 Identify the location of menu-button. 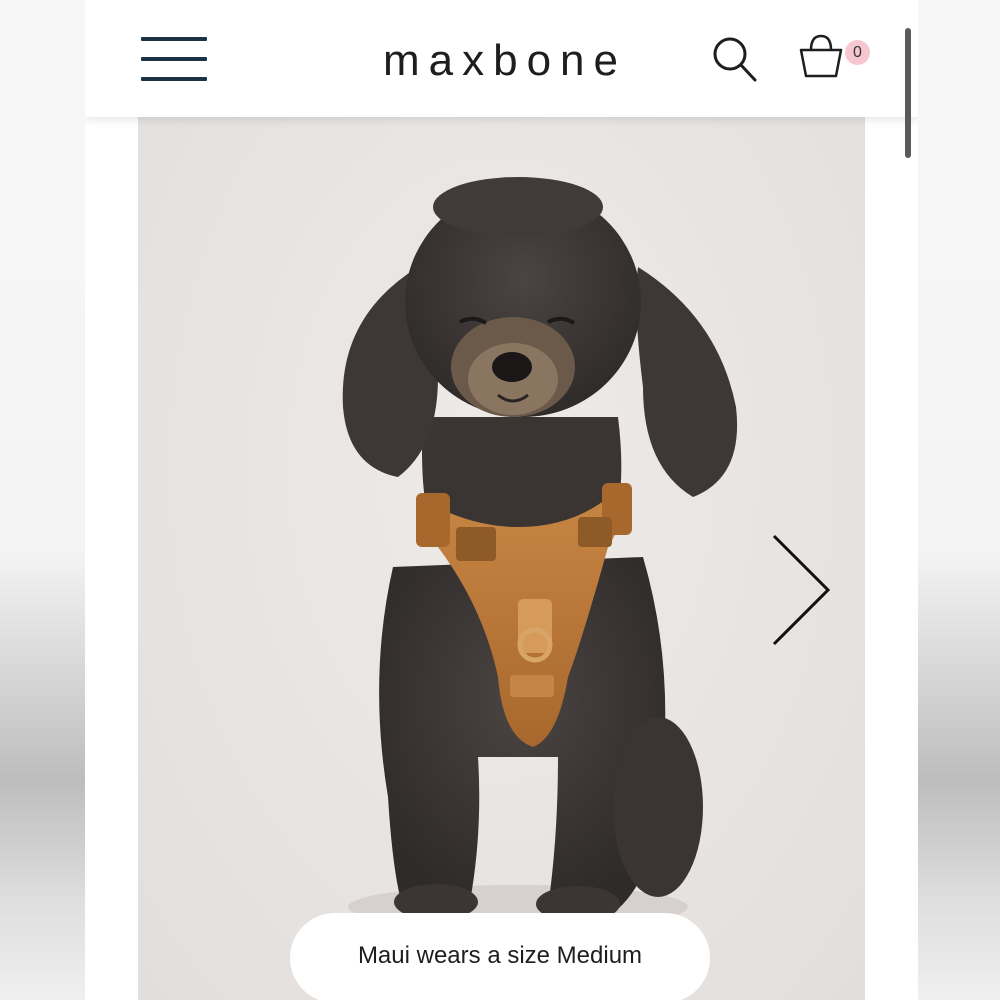
(174, 60).